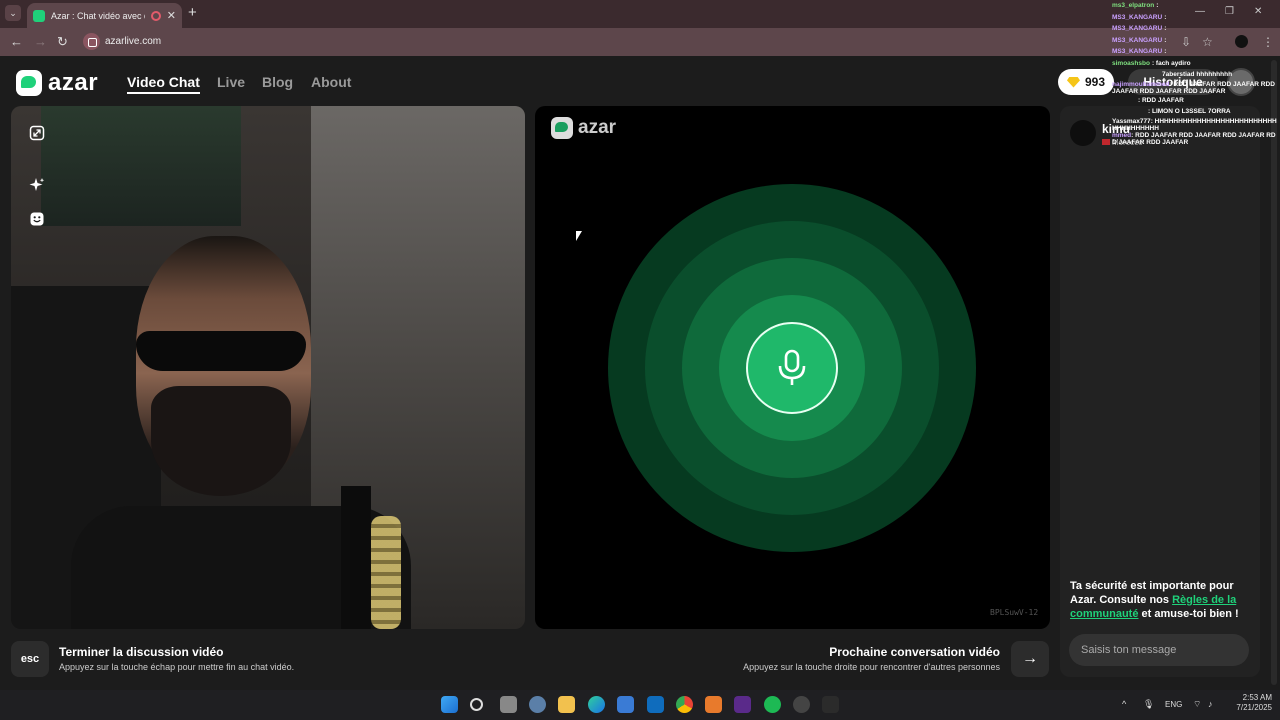 The height and width of the screenshot is (720, 1280). I want to click on background-poster, so click(141, 166).